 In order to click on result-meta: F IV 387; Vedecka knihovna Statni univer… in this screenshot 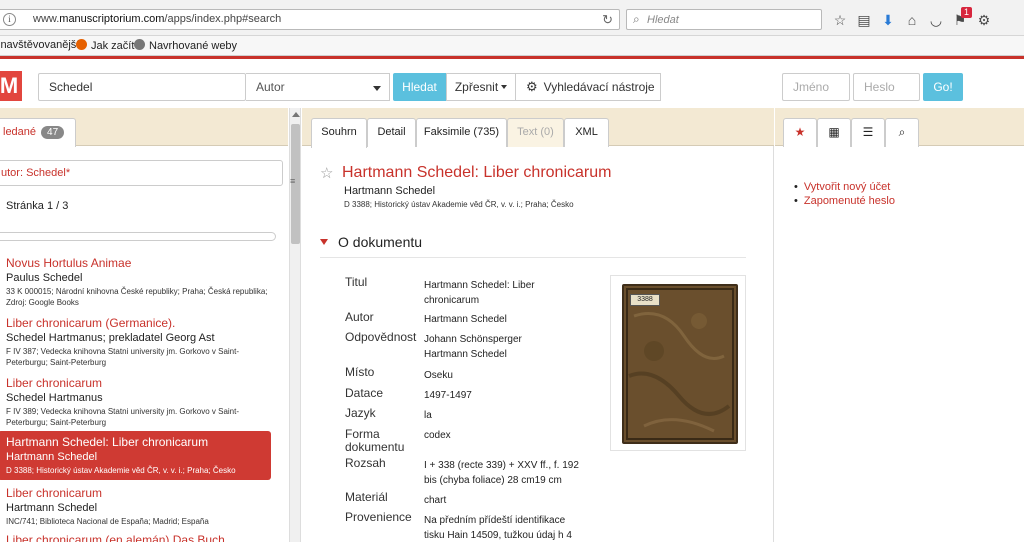, I will do `click(122, 357)`.